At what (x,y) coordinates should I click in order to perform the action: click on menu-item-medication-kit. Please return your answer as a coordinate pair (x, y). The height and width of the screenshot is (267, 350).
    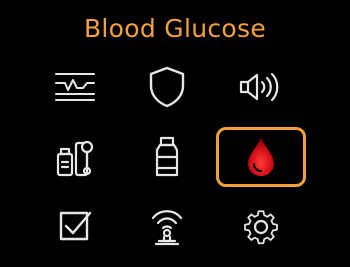
    Looking at the image, I should click on (75, 157).